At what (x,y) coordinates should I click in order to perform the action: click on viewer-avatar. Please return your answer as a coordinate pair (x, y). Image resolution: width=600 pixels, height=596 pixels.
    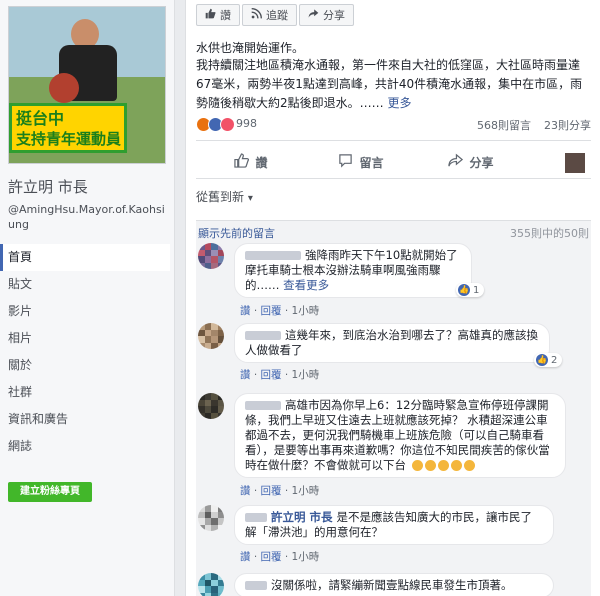
    Looking at the image, I should click on (575, 163).